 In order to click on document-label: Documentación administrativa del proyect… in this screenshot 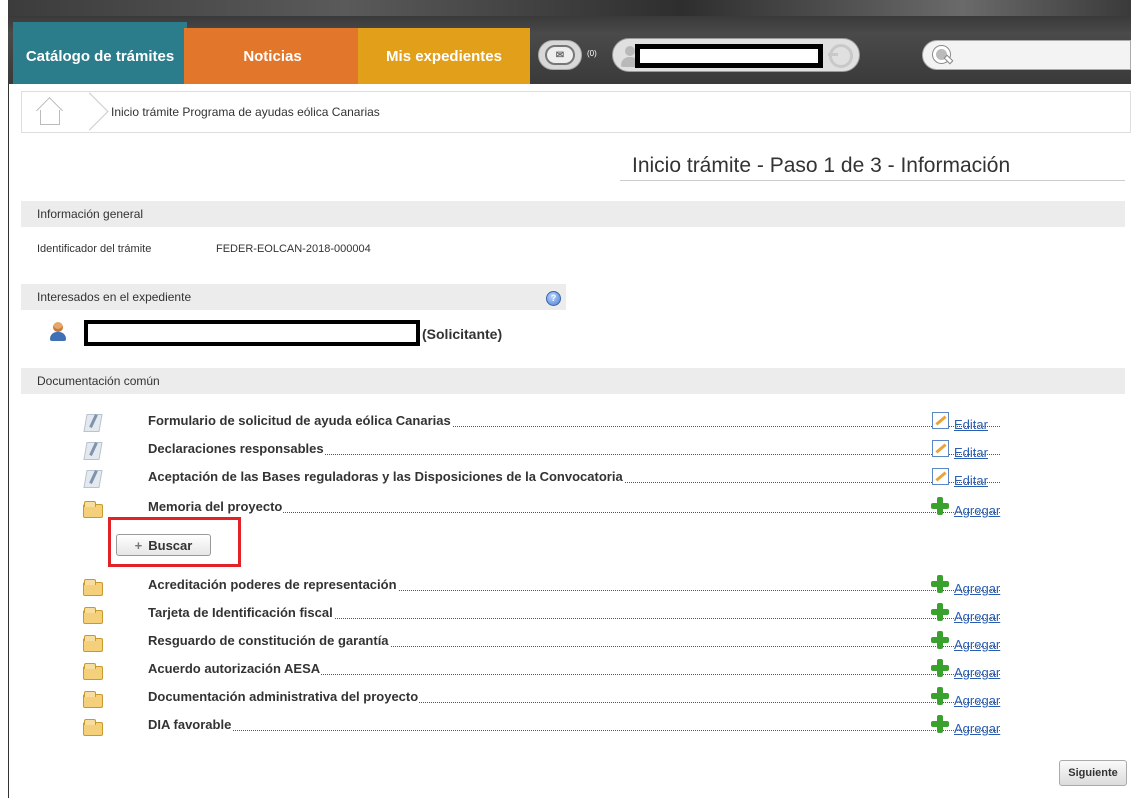, I will do `click(284, 696)`.